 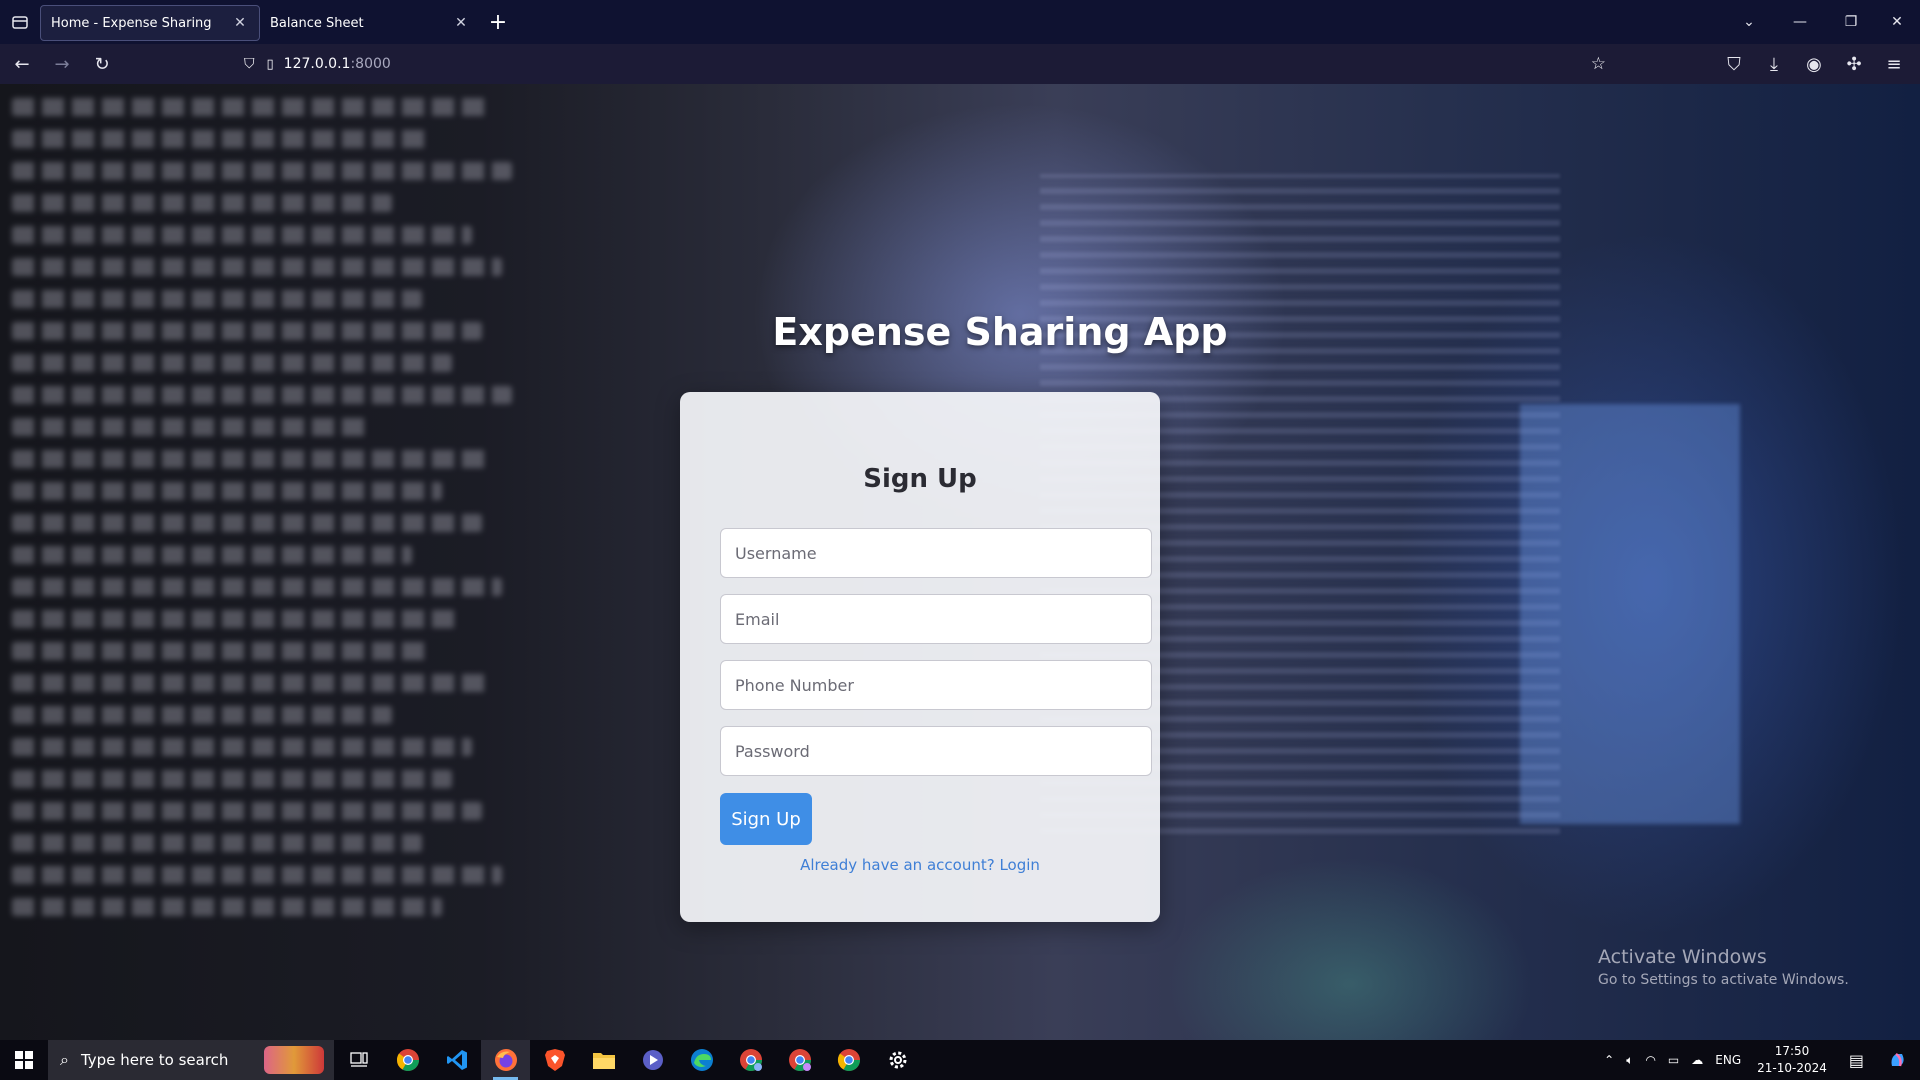 I want to click on watermark-subtitle: Go to Settings to activate Windows., so click(x=1723, y=980).